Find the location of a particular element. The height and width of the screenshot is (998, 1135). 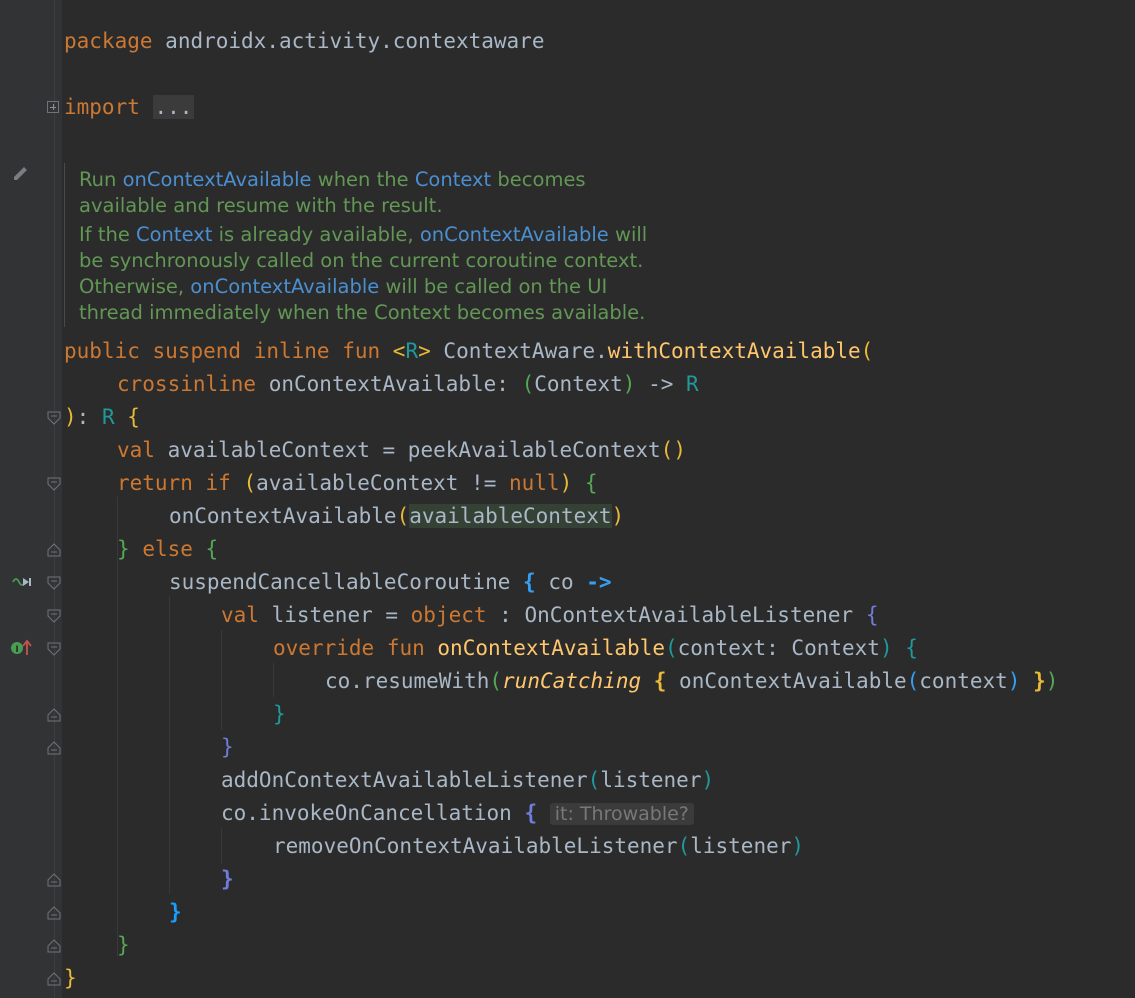

editor-gutter is located at coordinates (31, 499).